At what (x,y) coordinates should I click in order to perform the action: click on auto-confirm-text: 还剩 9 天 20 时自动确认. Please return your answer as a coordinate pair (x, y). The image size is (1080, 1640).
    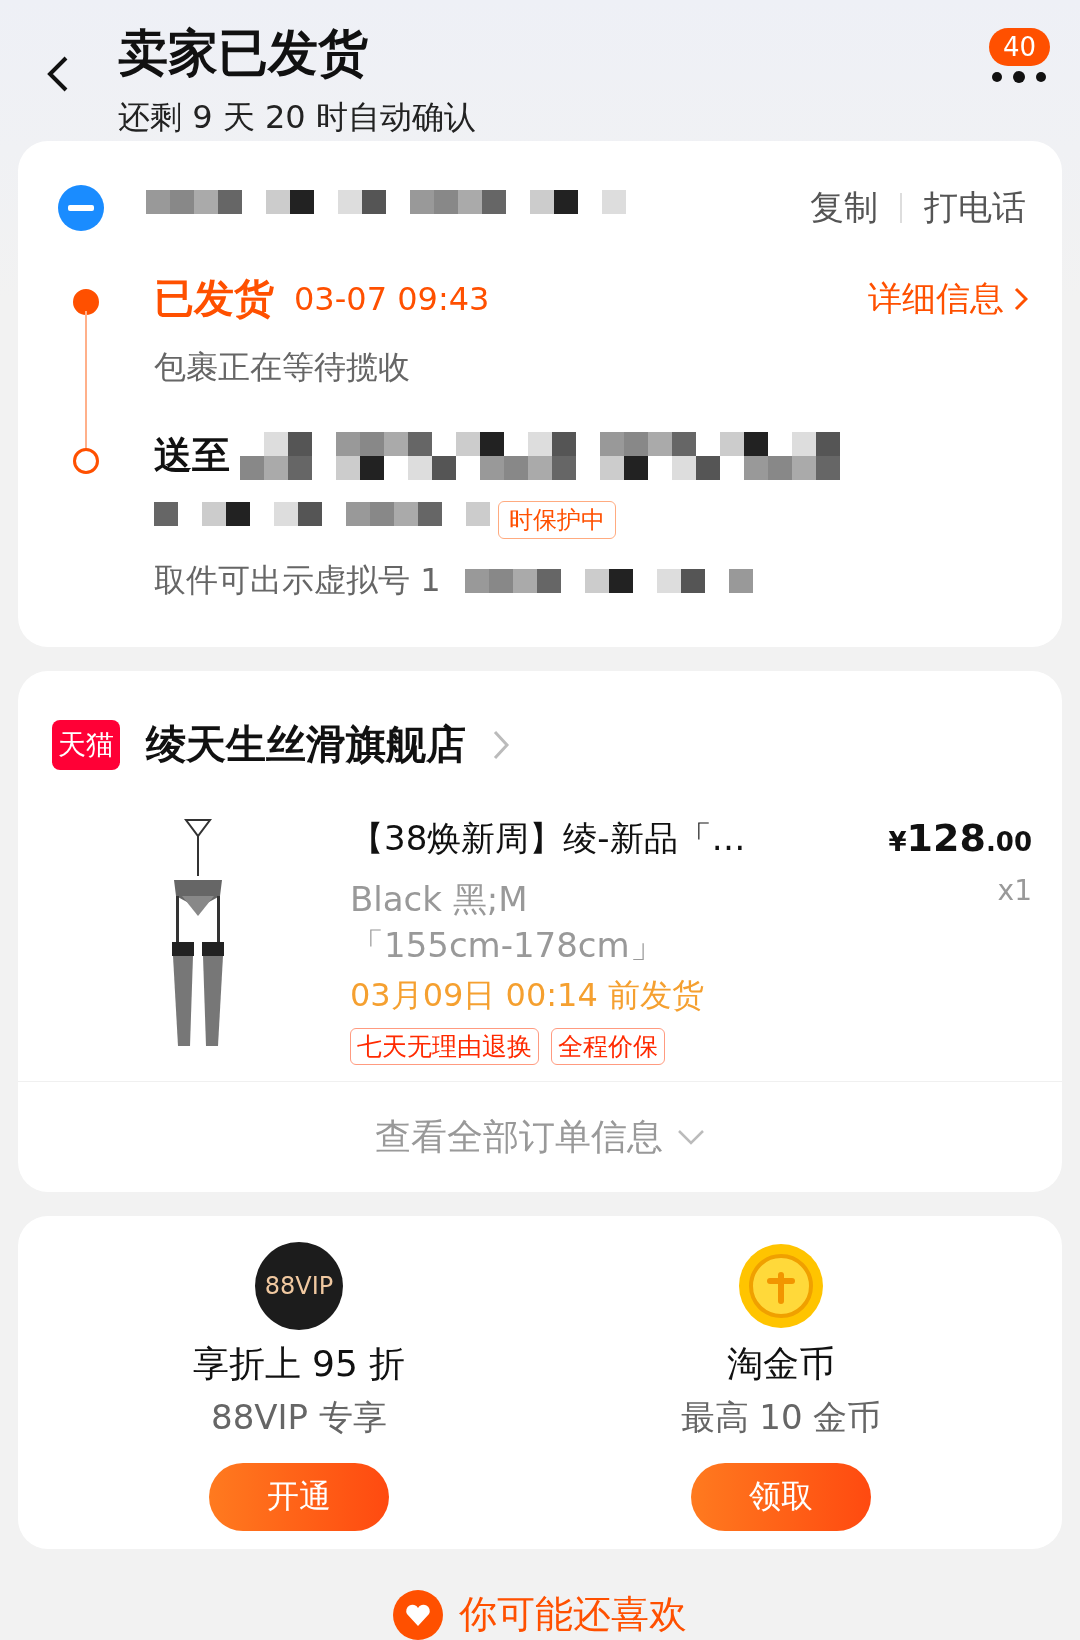
    Looking at the image, I should click on (297, 117).